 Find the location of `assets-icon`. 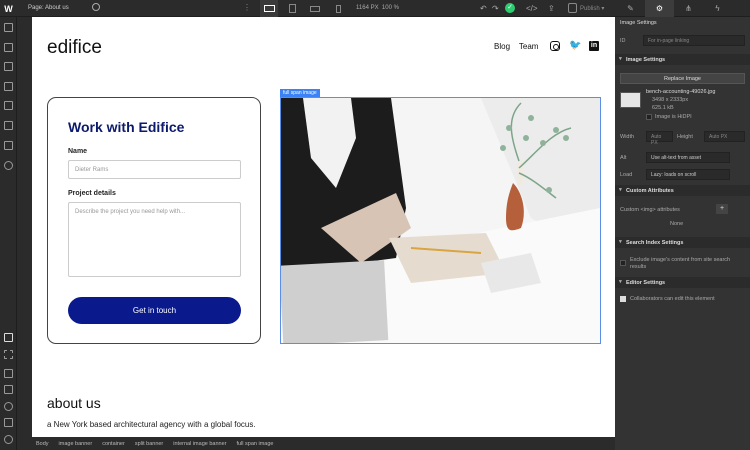

assets-icon is located at coordinates (8, 145).